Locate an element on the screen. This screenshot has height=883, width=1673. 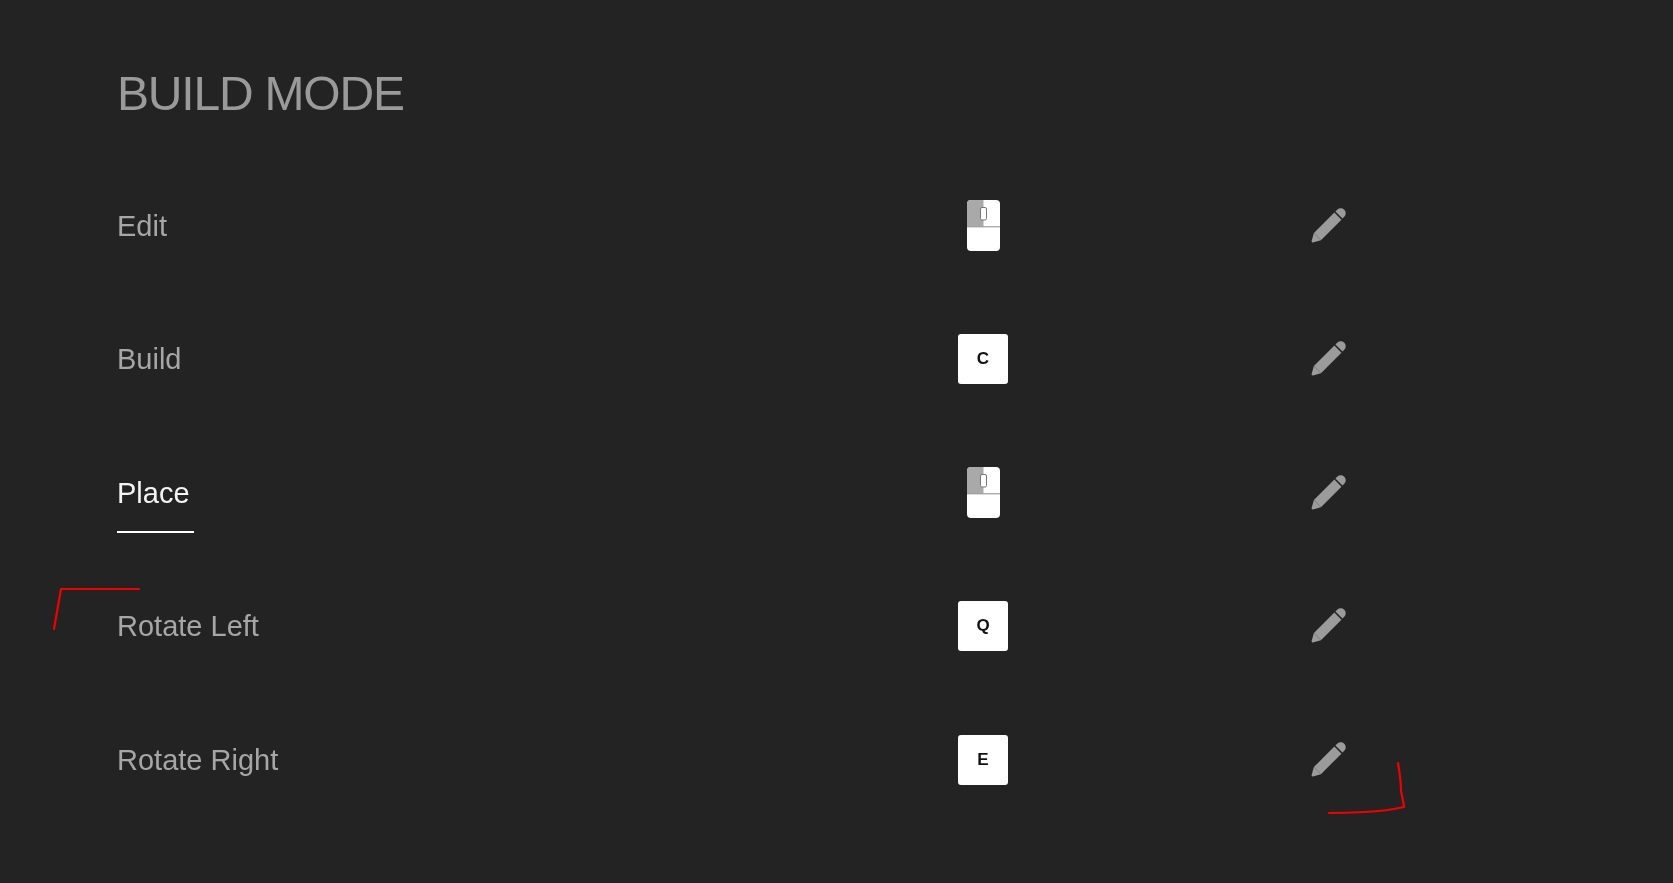
keycap: E is located at coordinates (983, 759).